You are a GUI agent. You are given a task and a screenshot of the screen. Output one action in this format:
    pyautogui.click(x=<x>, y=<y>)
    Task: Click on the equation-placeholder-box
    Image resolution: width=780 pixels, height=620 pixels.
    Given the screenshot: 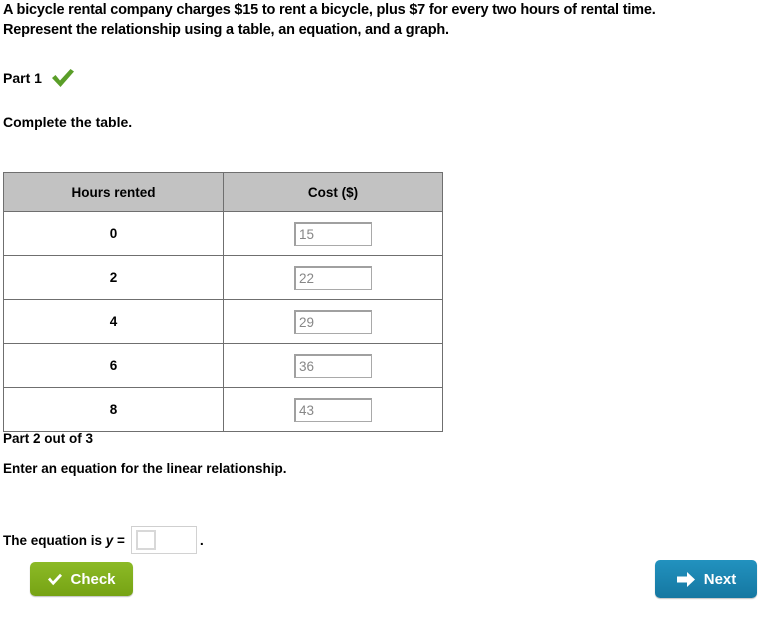 What is the action you would take?
    pyautogui.click(x=145, y=540)
    